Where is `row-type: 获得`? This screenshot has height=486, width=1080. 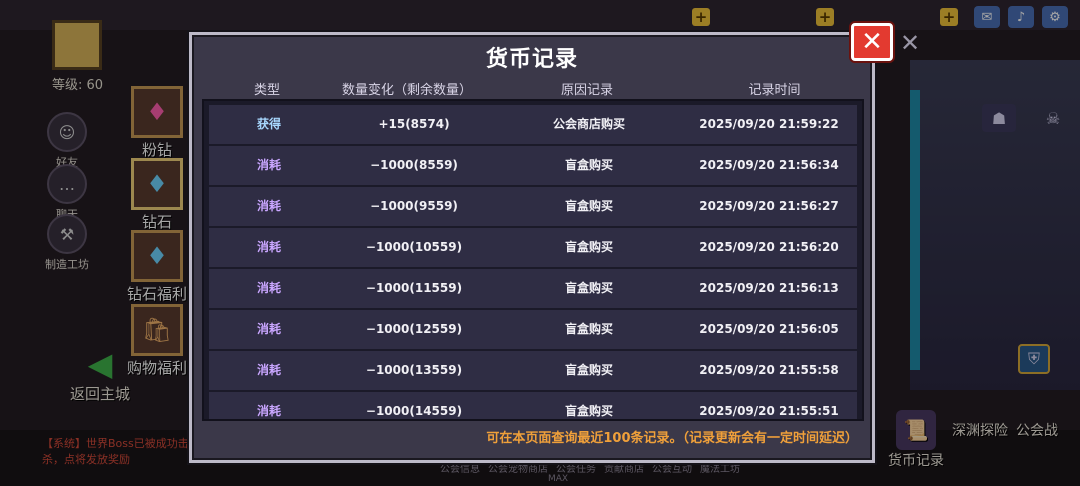 row-type: 获得 is located at coordinates (268, 124).